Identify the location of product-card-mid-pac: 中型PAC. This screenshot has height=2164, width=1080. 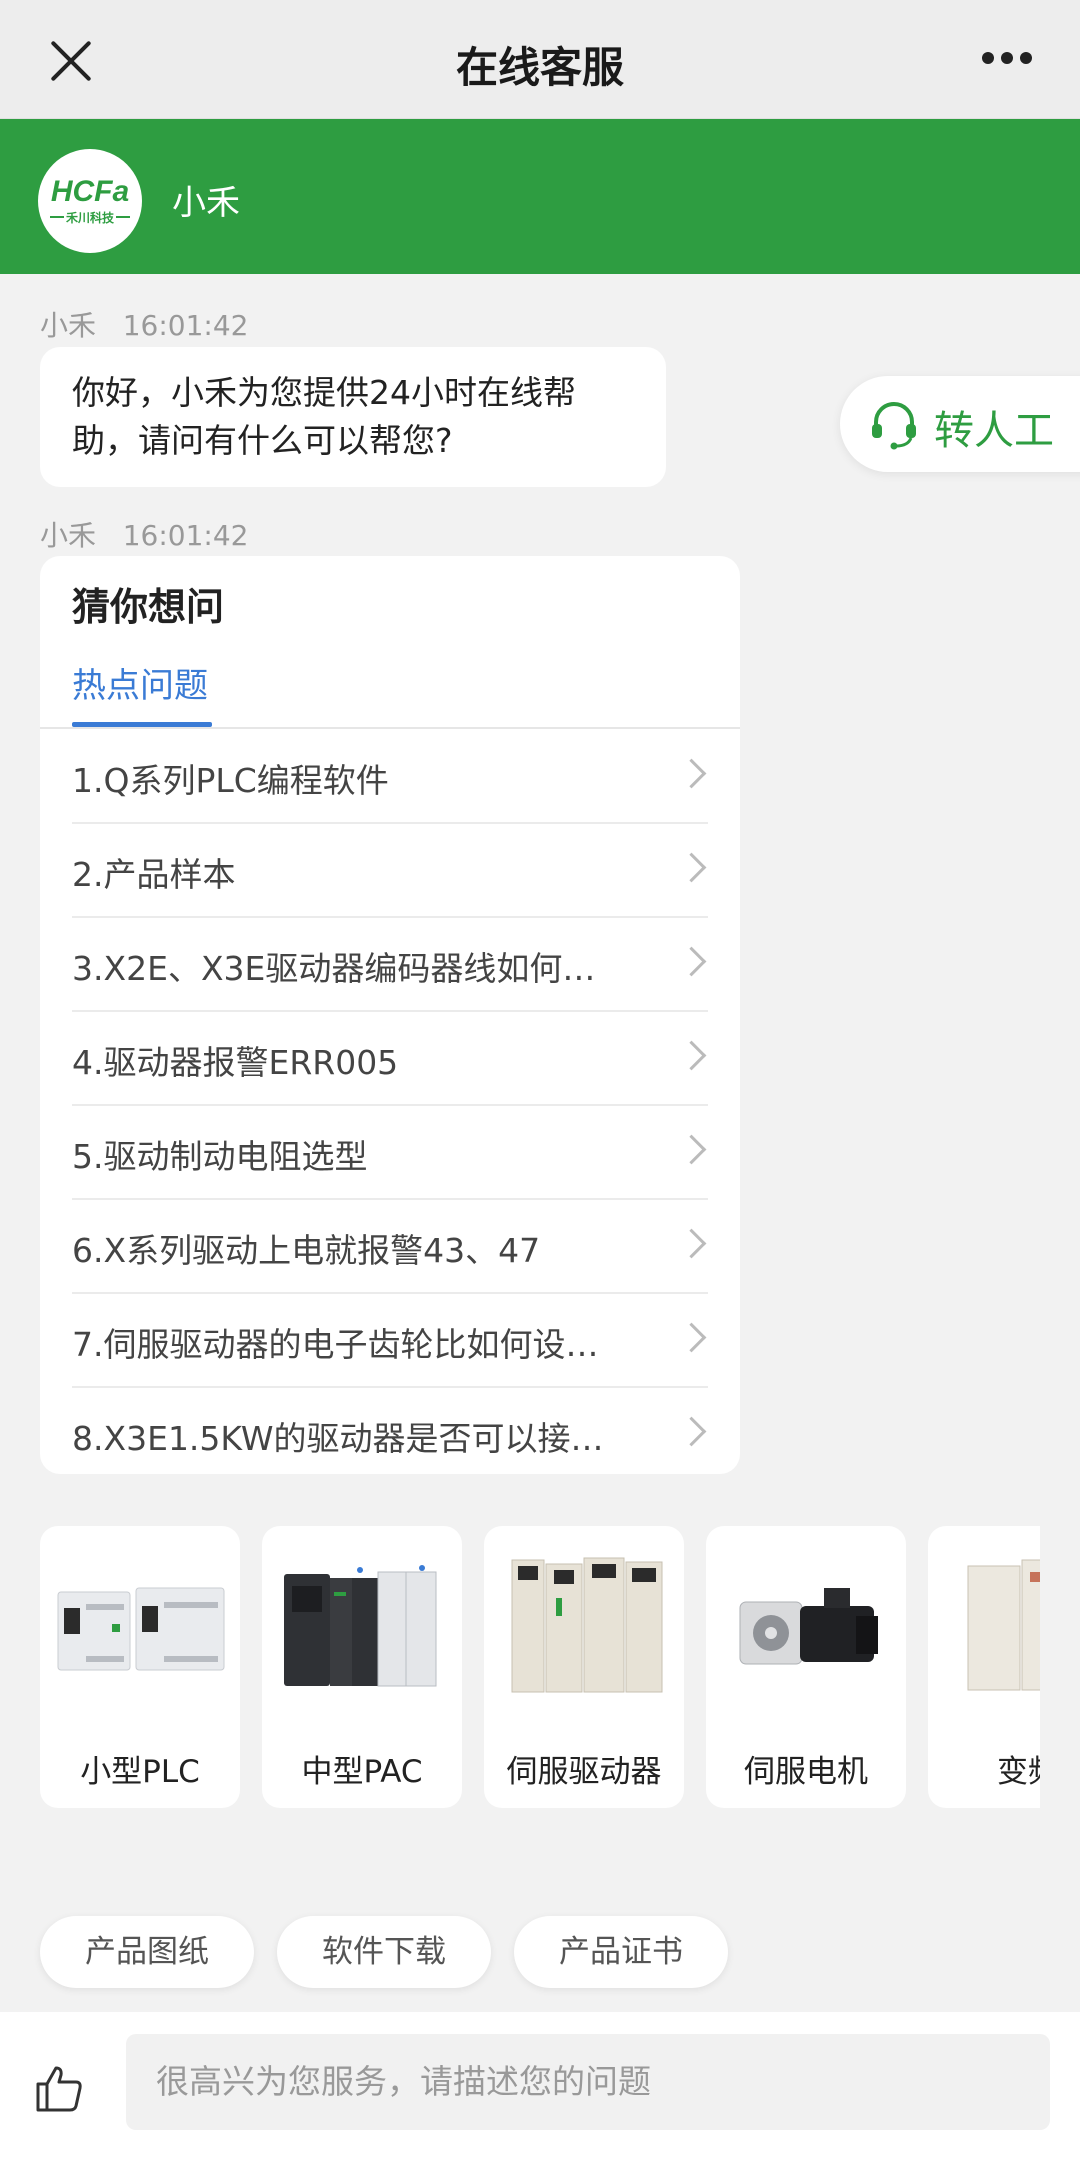
(362, 1667).